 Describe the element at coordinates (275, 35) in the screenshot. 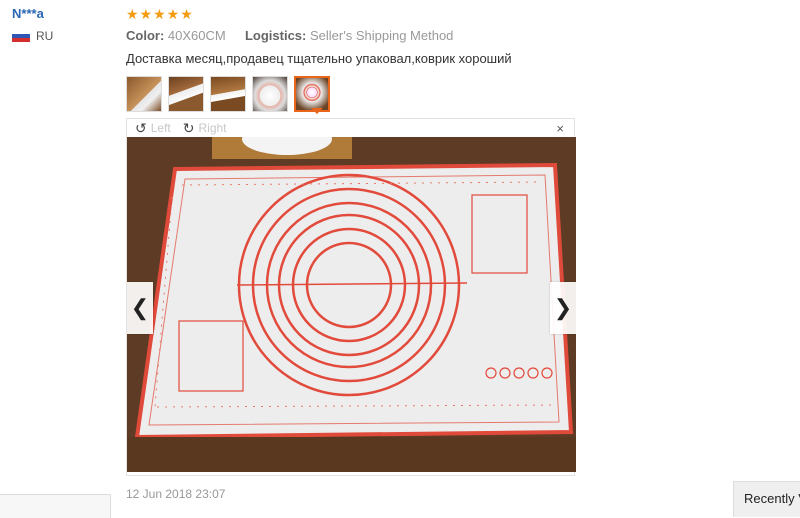

I see `logistics-label: Logistics:` at that location.